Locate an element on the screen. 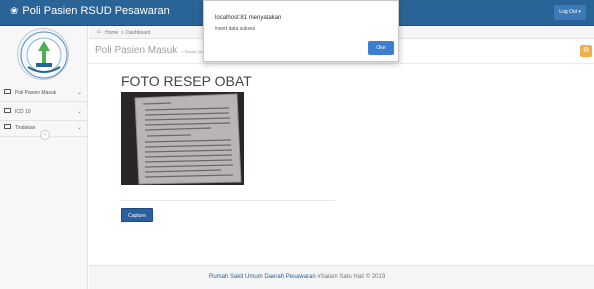 The height and width of the screenshot is (289, 594). dialog-message: insert data sukses is located at coordinates (235, 29).